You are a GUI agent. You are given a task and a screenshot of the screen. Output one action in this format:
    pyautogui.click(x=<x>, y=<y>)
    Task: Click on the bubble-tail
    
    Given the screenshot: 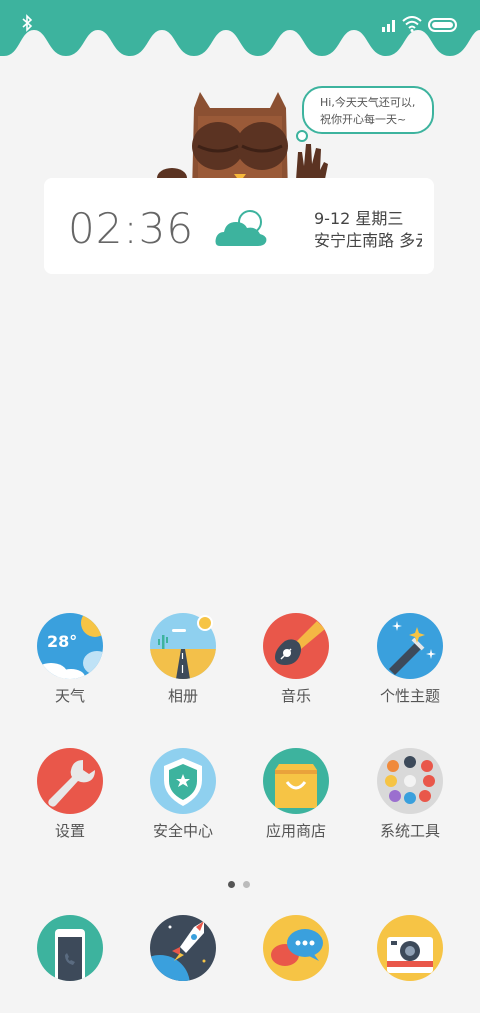 What is the action you would take?
    pyautogui.click(x=302, y=136)
    